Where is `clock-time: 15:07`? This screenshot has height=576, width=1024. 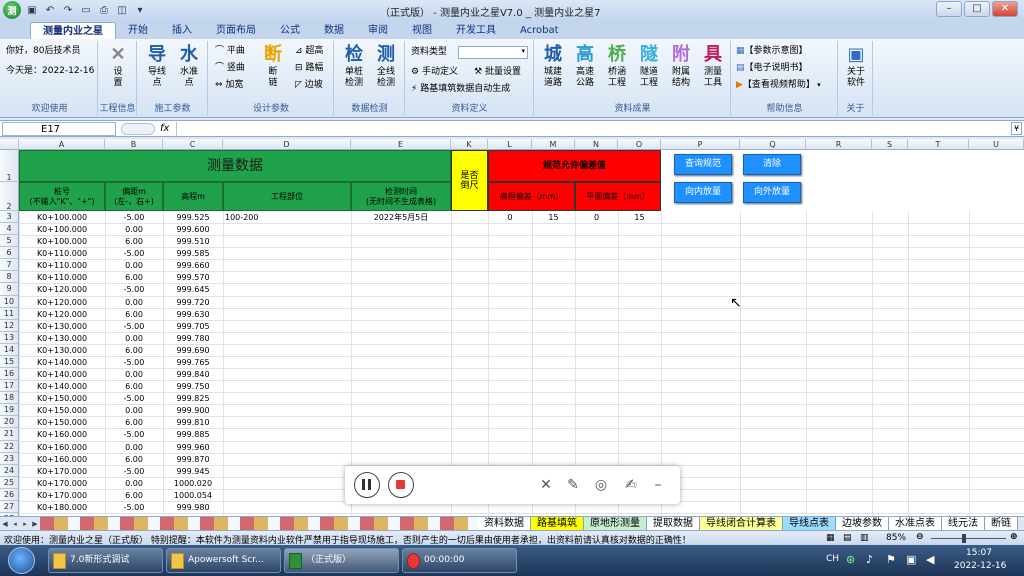 clock-time: 15:07 is located at coordinates (979, 553).